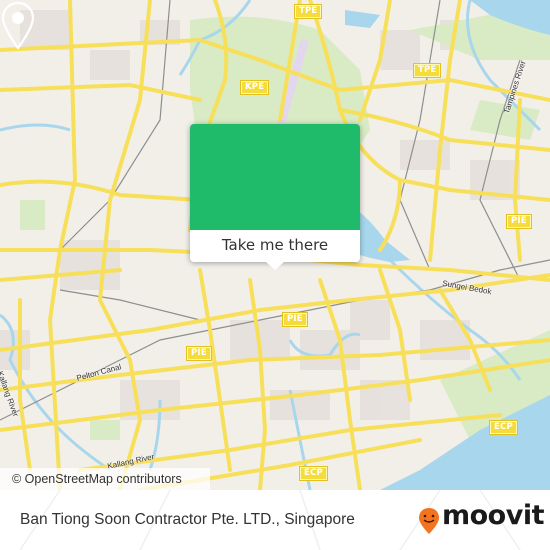 Image resolution: width=550 pixels, height=550 pixels. What do you see at coordinates (275, 266) in the screenshot?
I see `popup-pointer` at bounding box center [275, 266].